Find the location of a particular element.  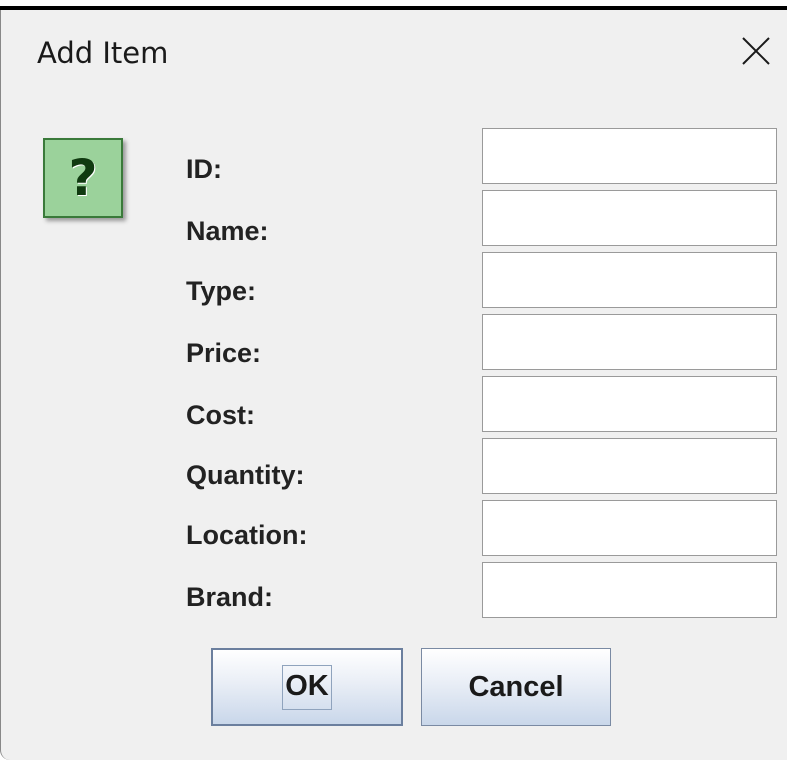

id-field is located at coordinates (629, 156).